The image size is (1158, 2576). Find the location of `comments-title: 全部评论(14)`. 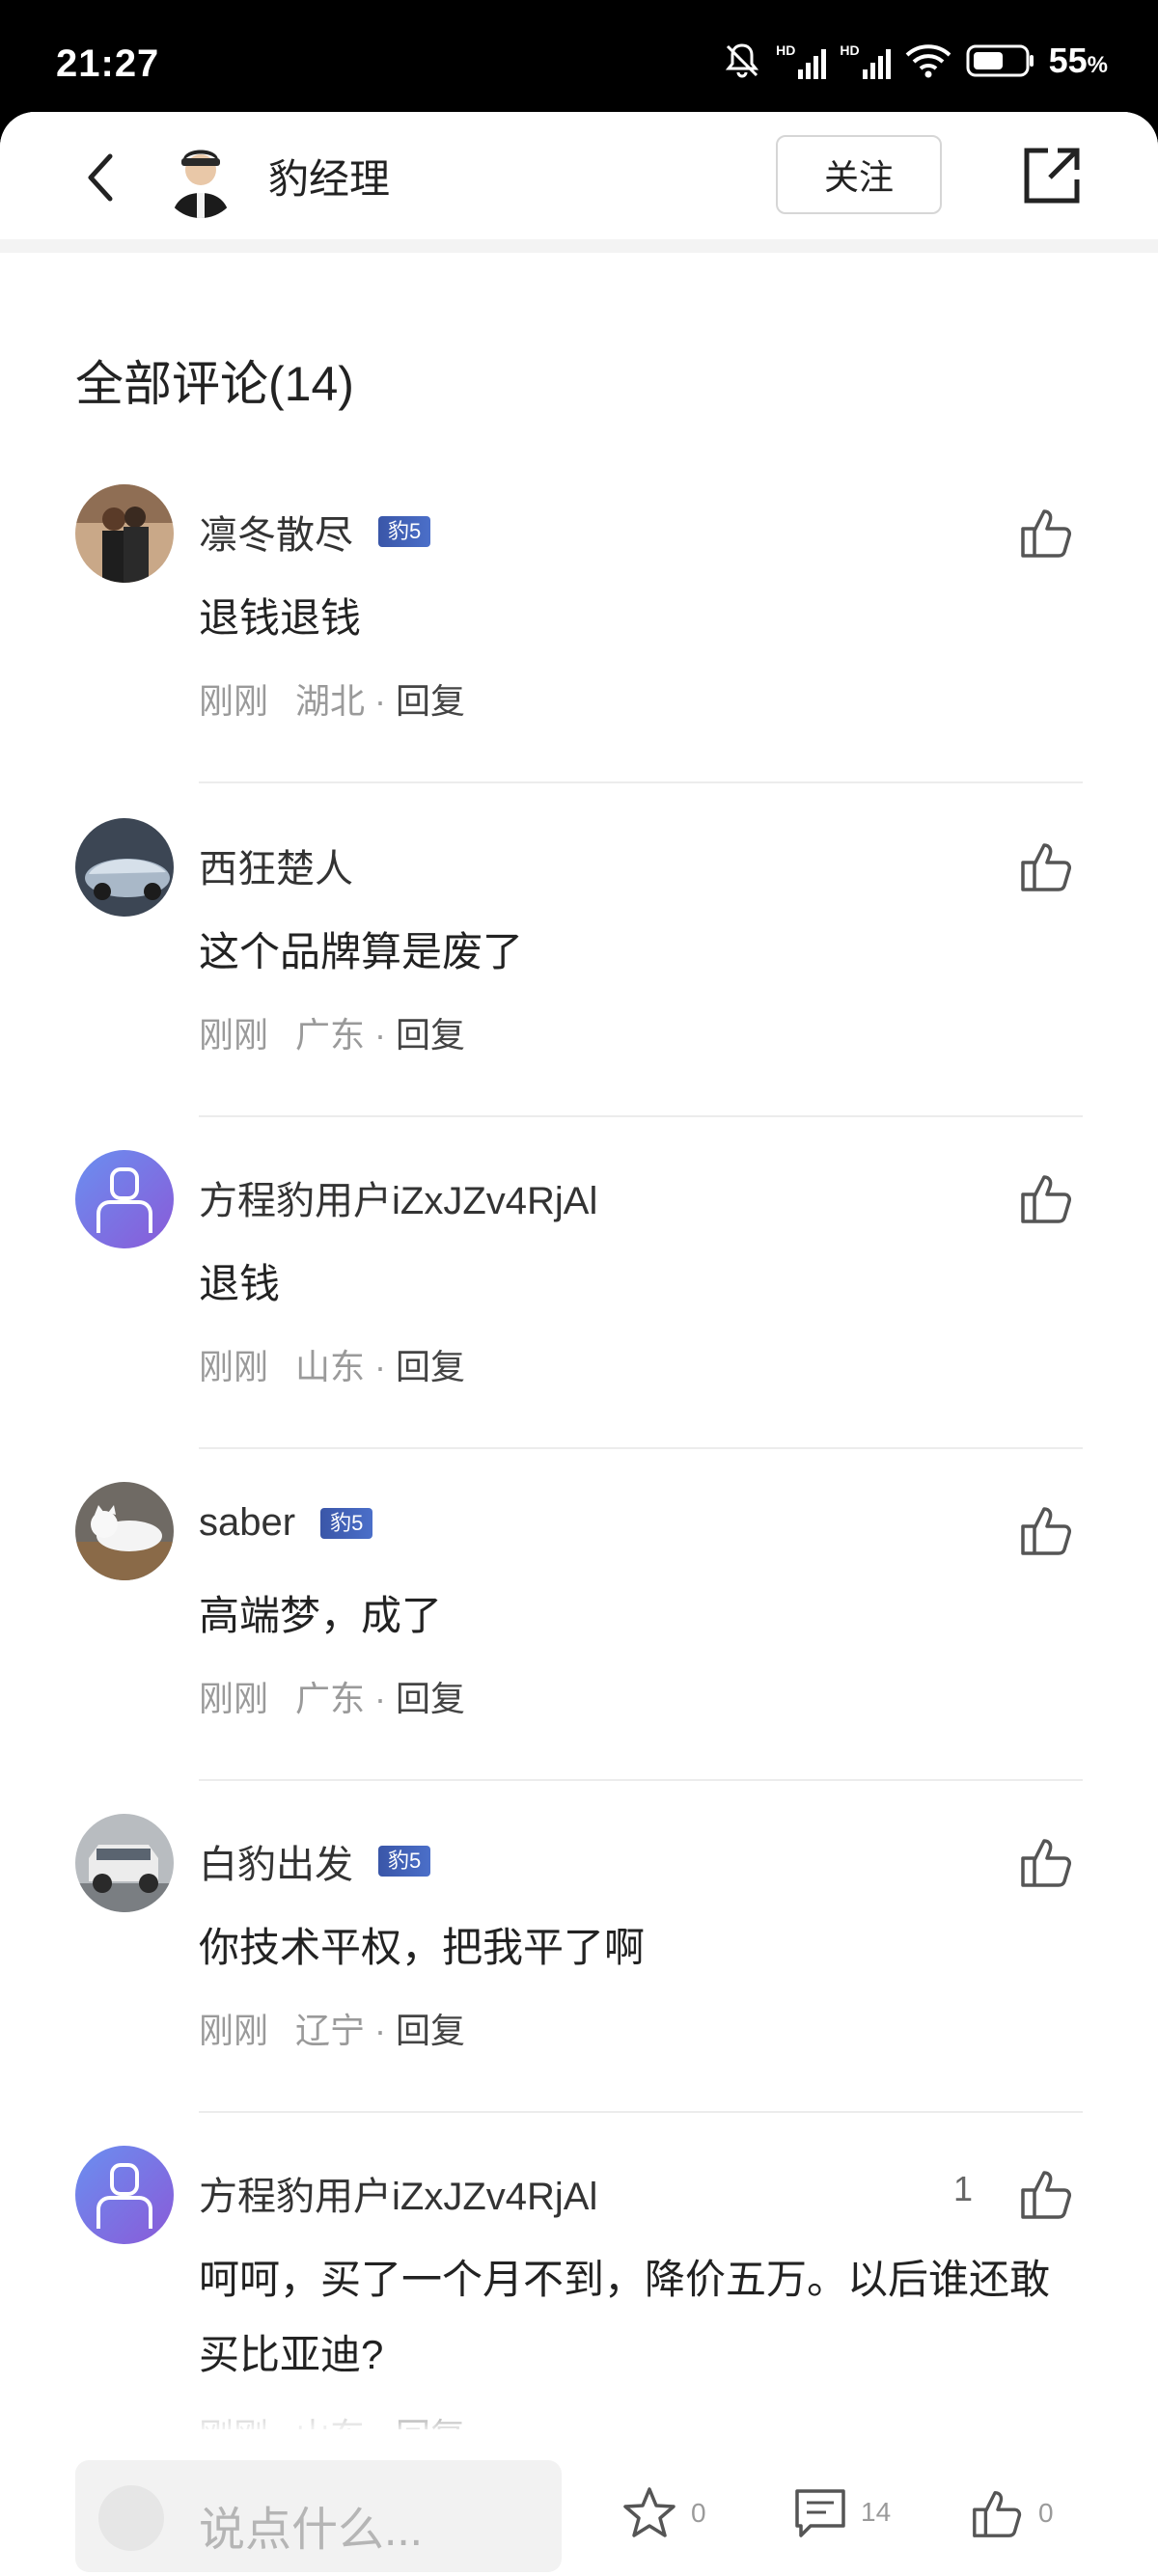

comments-title: 全部评论(14) is located at coordinates (214, 384).